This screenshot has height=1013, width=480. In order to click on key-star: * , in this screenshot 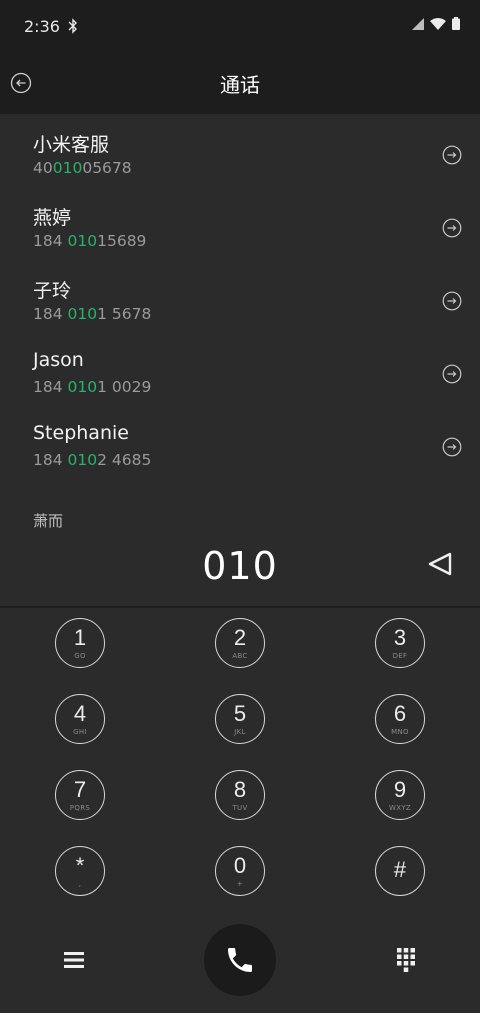, I will do `click(80, 871)`.